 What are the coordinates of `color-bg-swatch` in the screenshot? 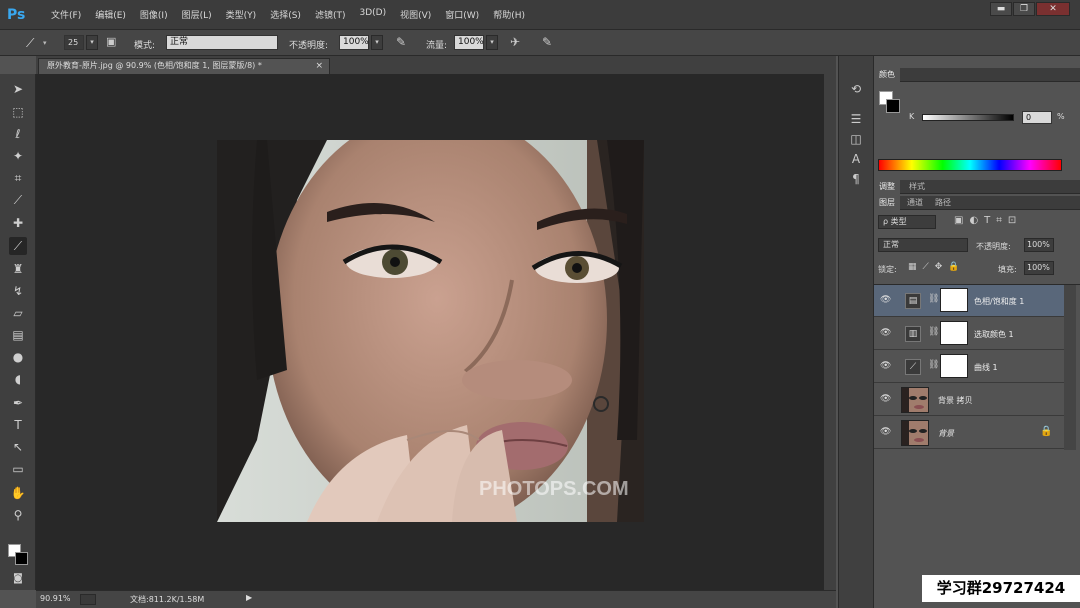 It's located at (893, 106).